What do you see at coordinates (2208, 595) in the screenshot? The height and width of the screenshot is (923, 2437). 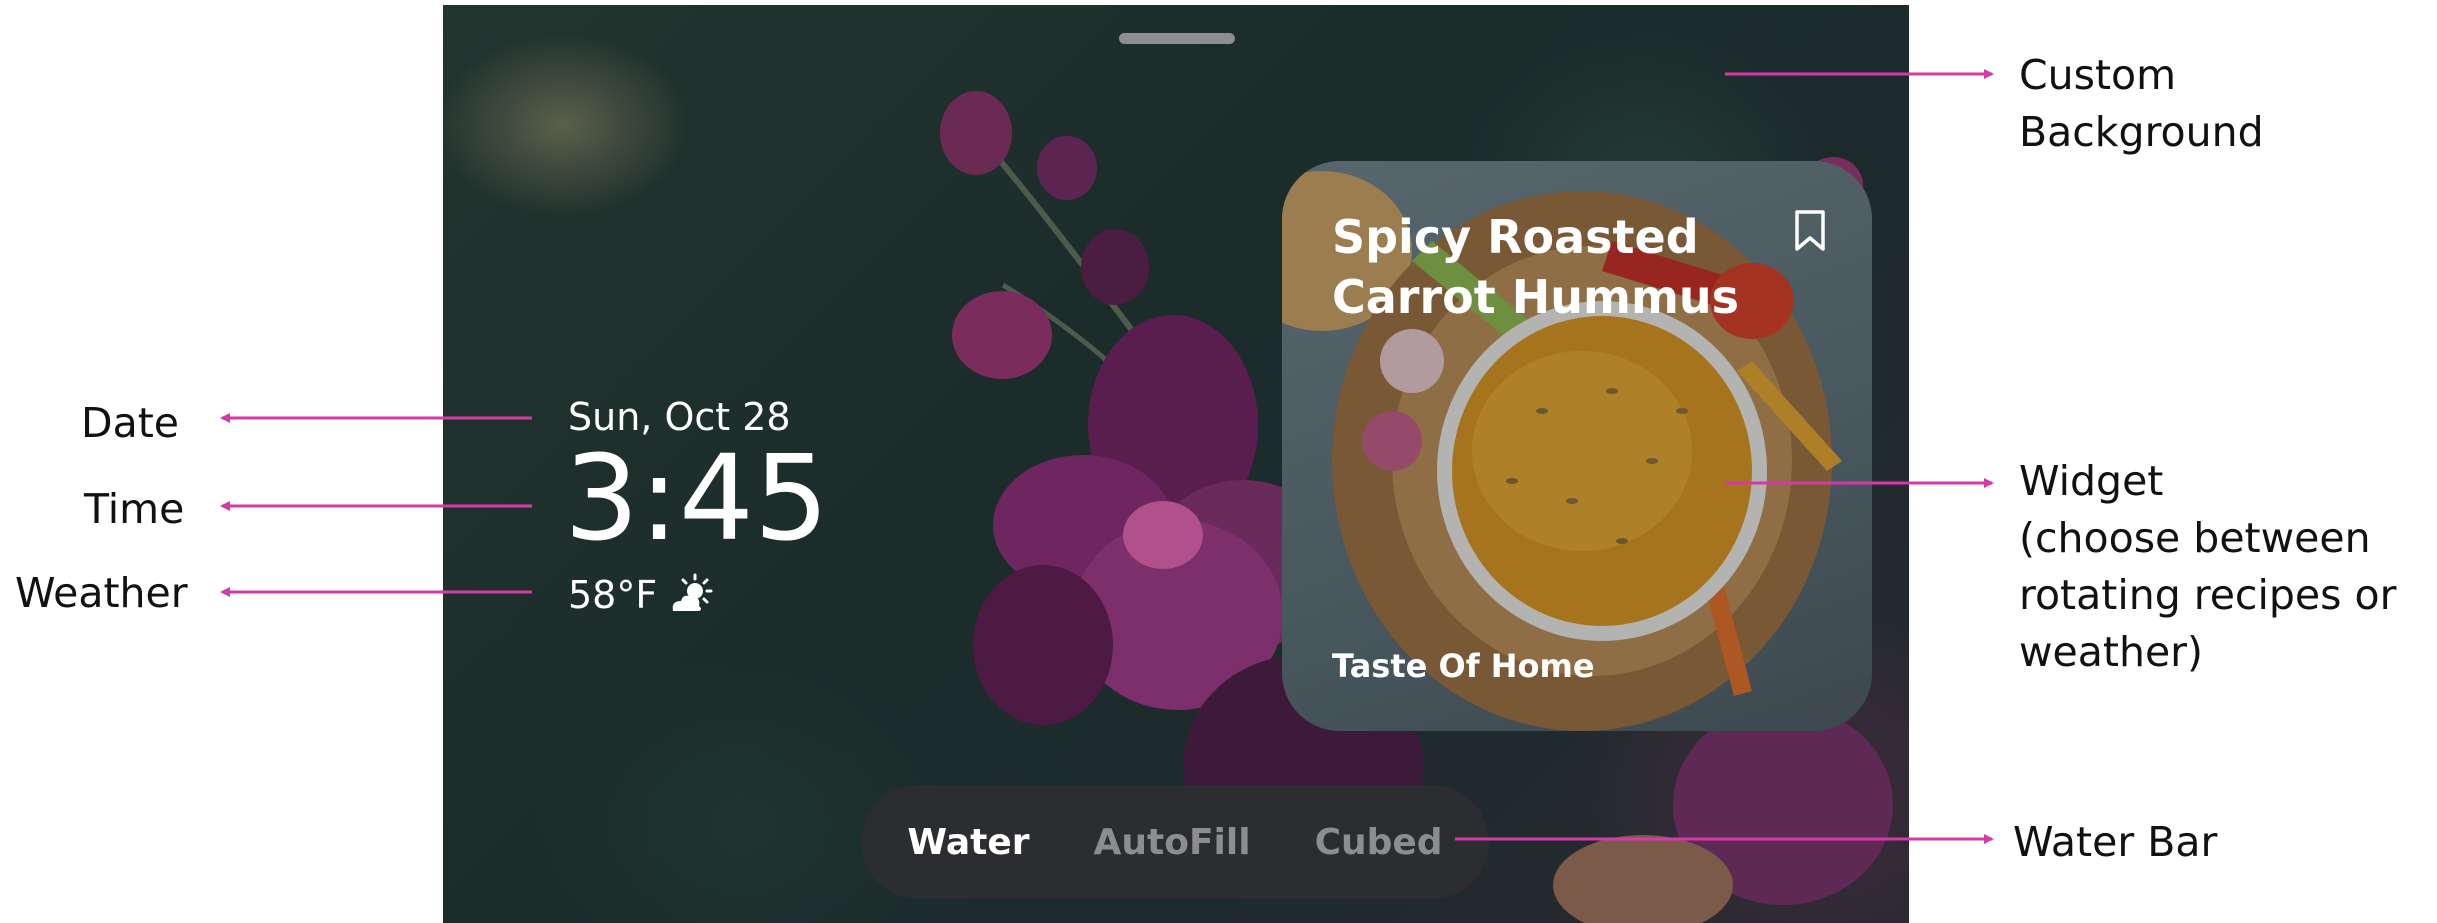 I see `annotation-widget-line-3: rotating recipes or` at bounding box center [2208, 595].